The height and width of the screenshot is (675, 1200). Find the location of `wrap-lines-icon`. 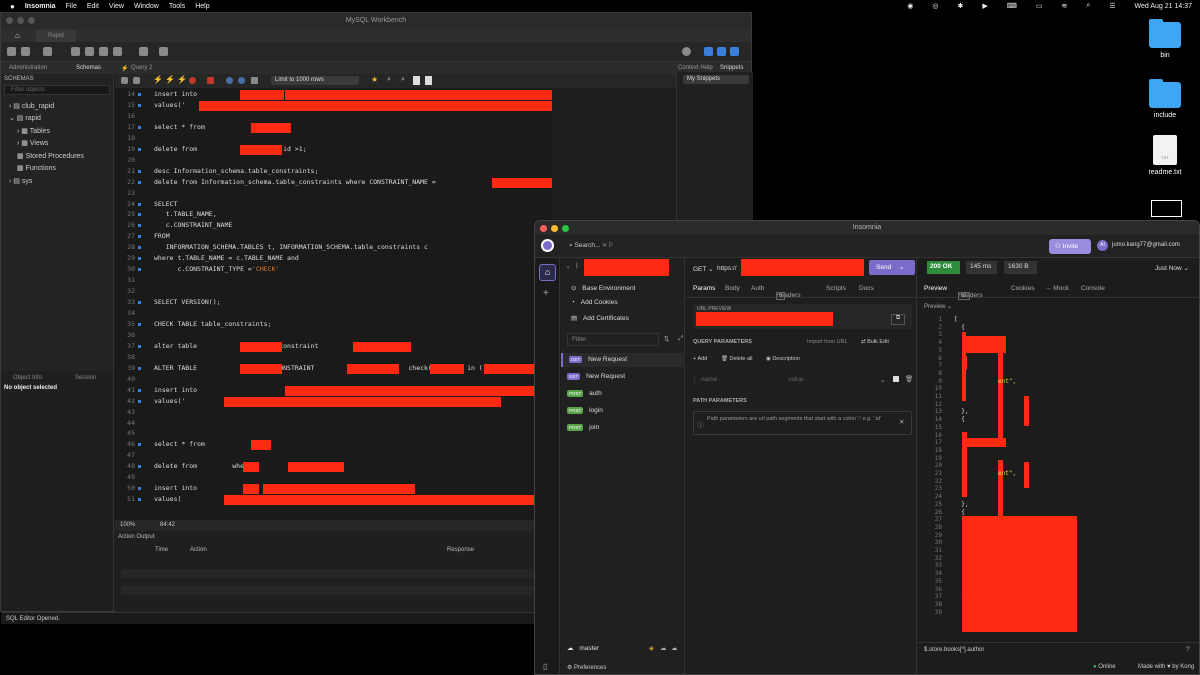

wrap-lines-icon is located at coordinates (428, 80).